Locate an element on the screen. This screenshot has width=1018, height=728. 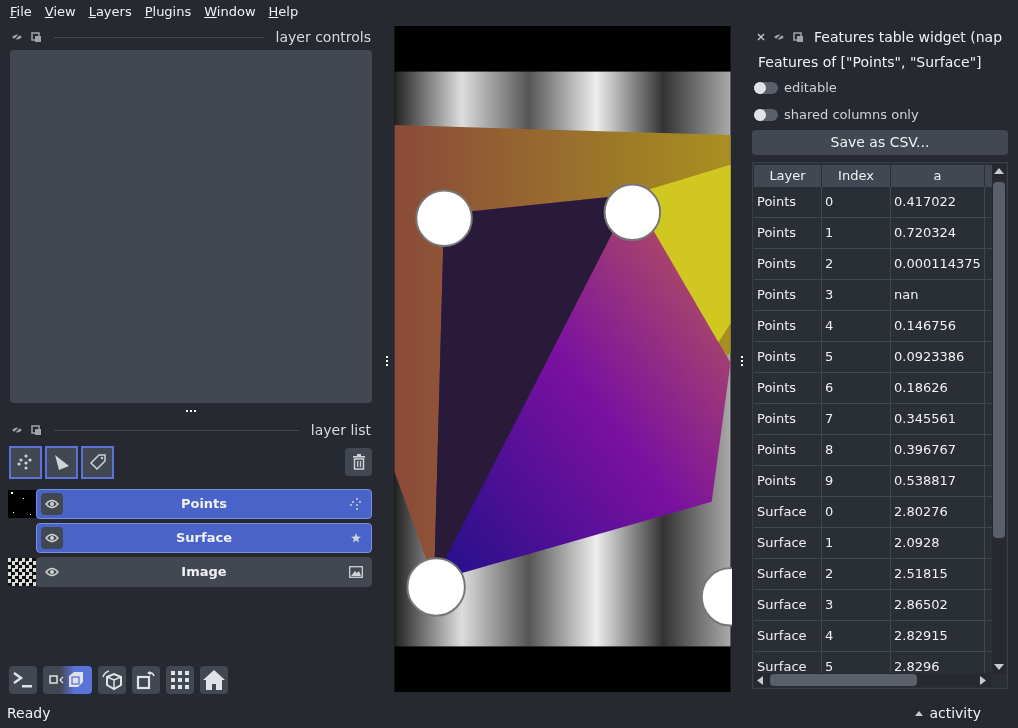
table-cell: 0.146756 is located at coordinates (938, 326).